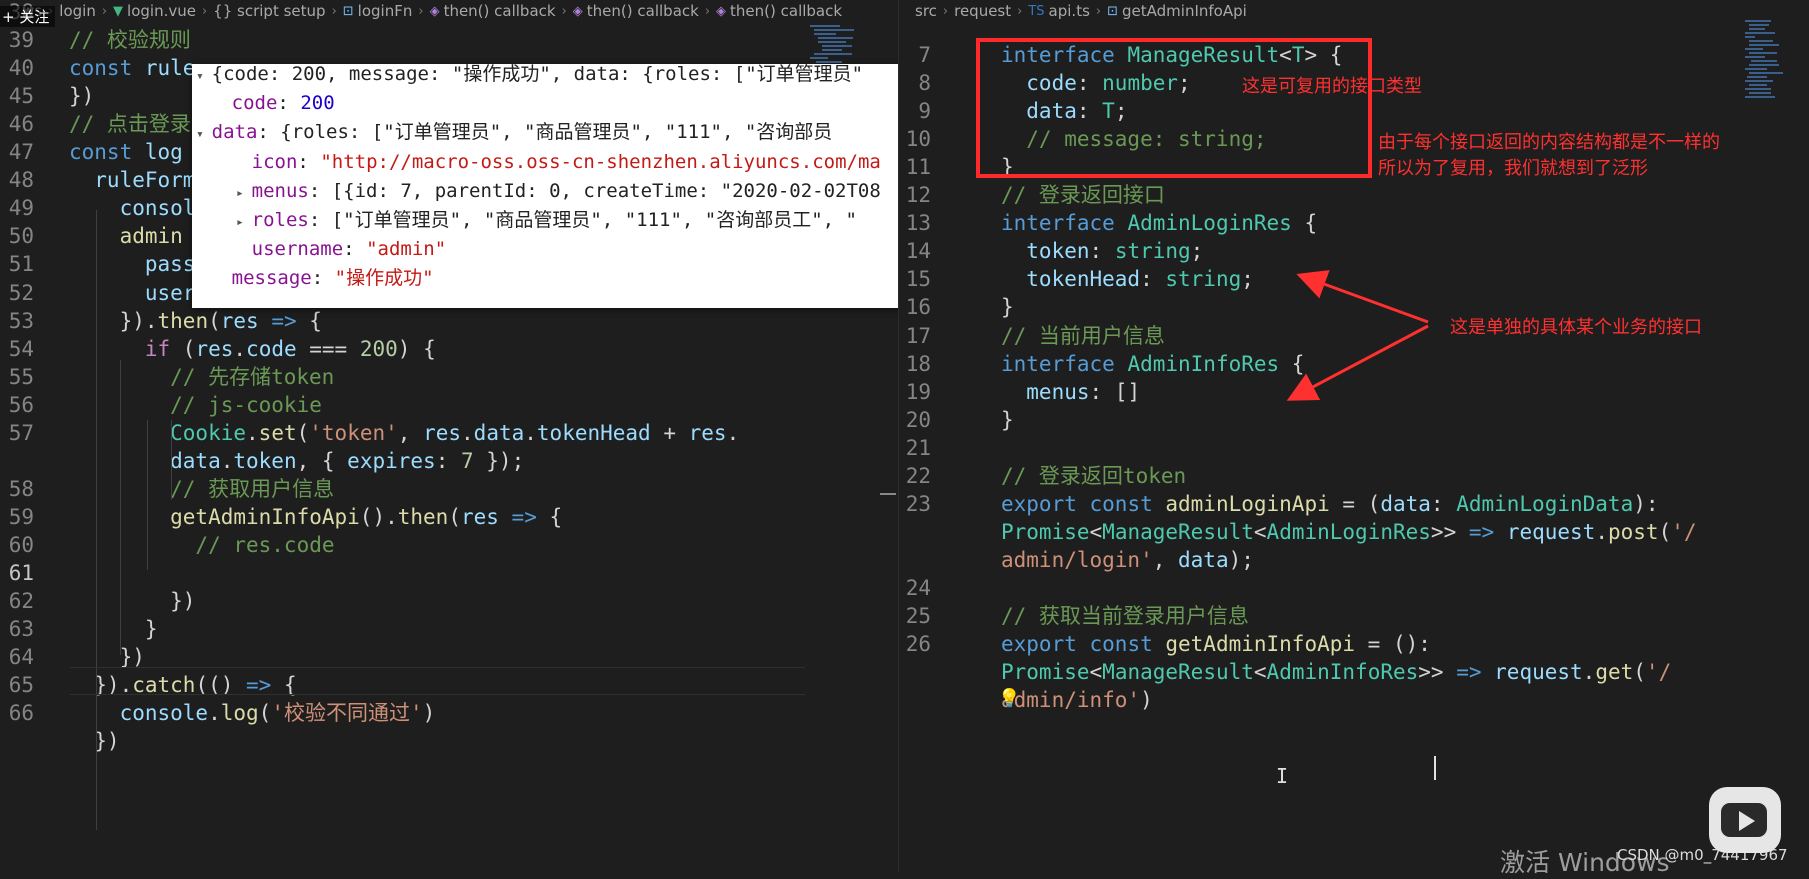 Image resolution: width=1809 pixels, height=879 pixels. Describe the element at coordinates (202, 376) in the screenshot. I see `code-token: // 先存储token` at that location.